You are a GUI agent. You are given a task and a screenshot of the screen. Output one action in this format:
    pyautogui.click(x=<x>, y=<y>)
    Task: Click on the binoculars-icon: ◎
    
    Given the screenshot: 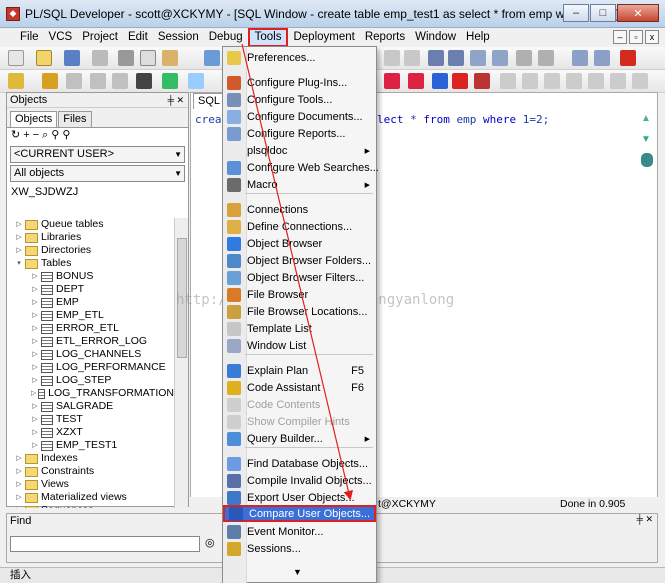 What is the action you would take?
    pyautogui.click(x=210, y=542)
    